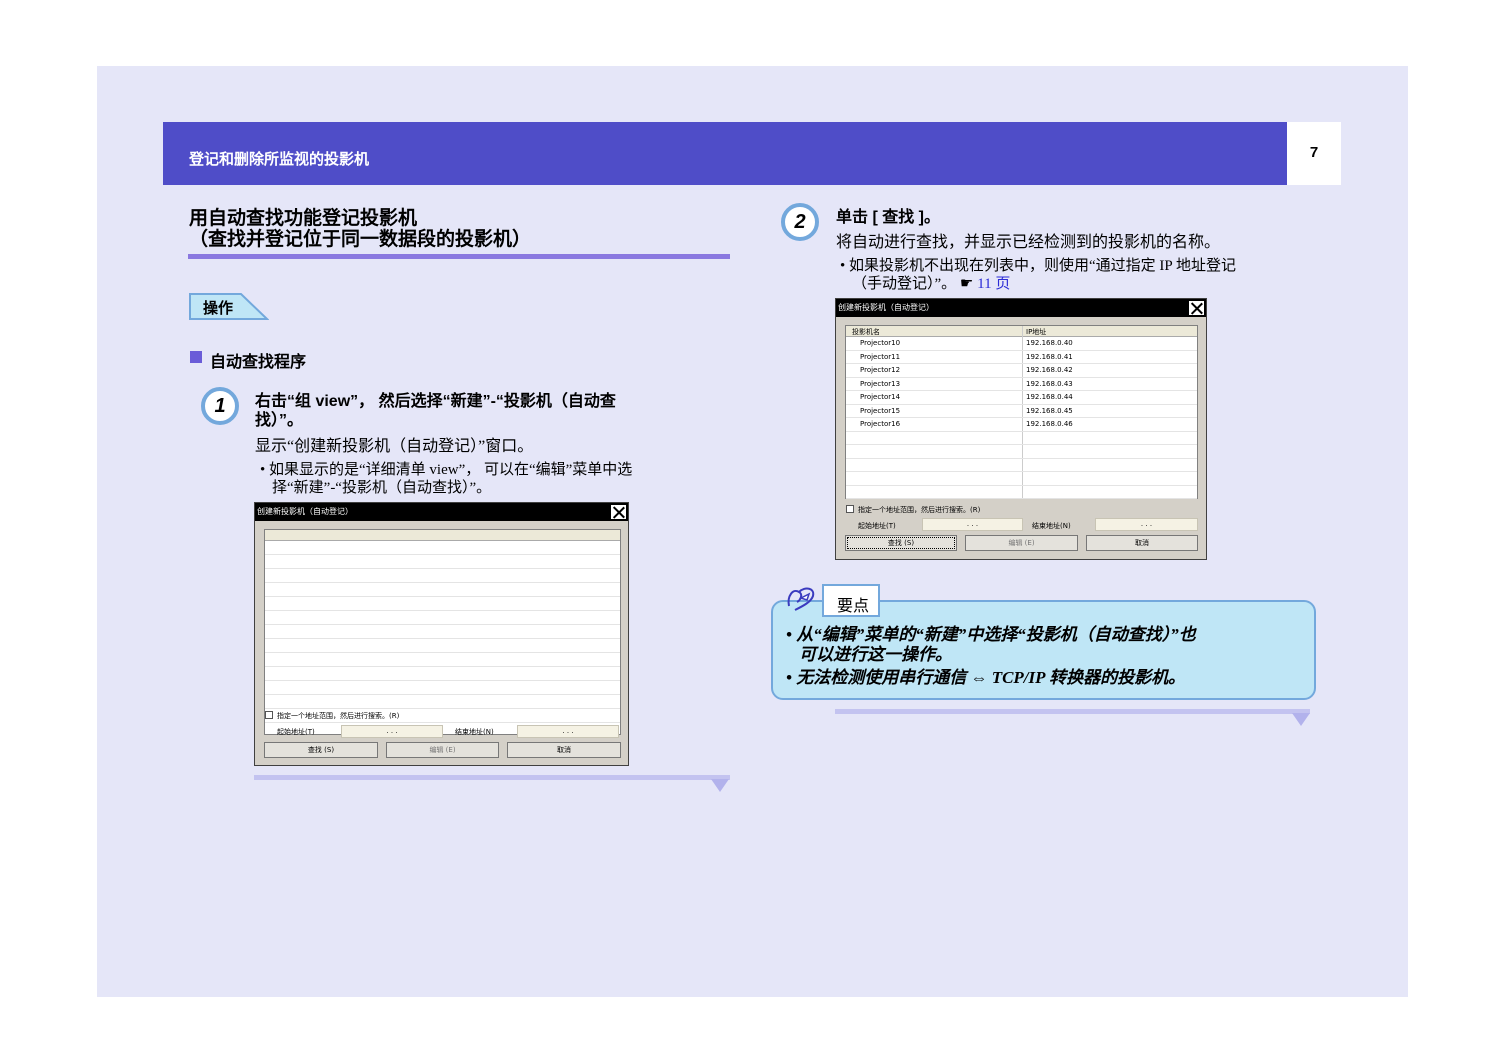  Describe the element at coordinates (1021, 357) in the screenshot. I see `table-row: Projector11 192.168.0.41` at that location.